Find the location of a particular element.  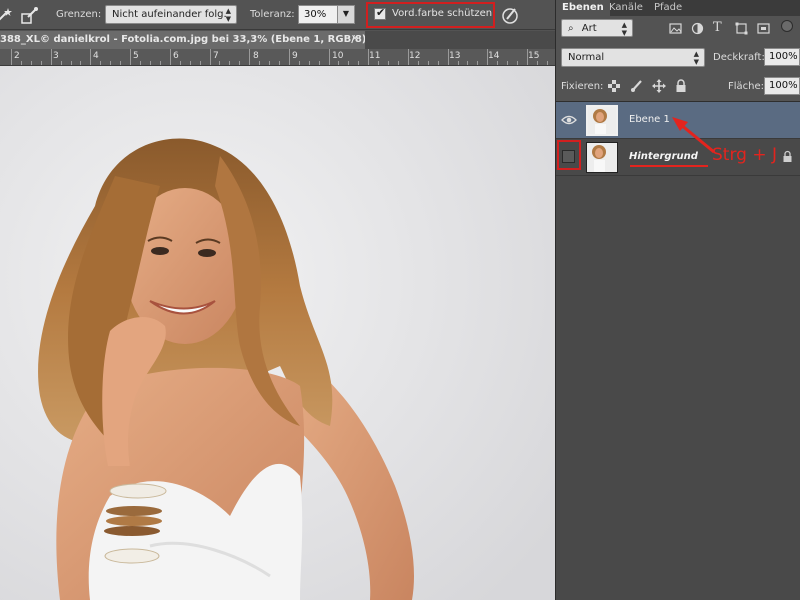

tab-pfade: Pfade is located at coordinates (668, 8).